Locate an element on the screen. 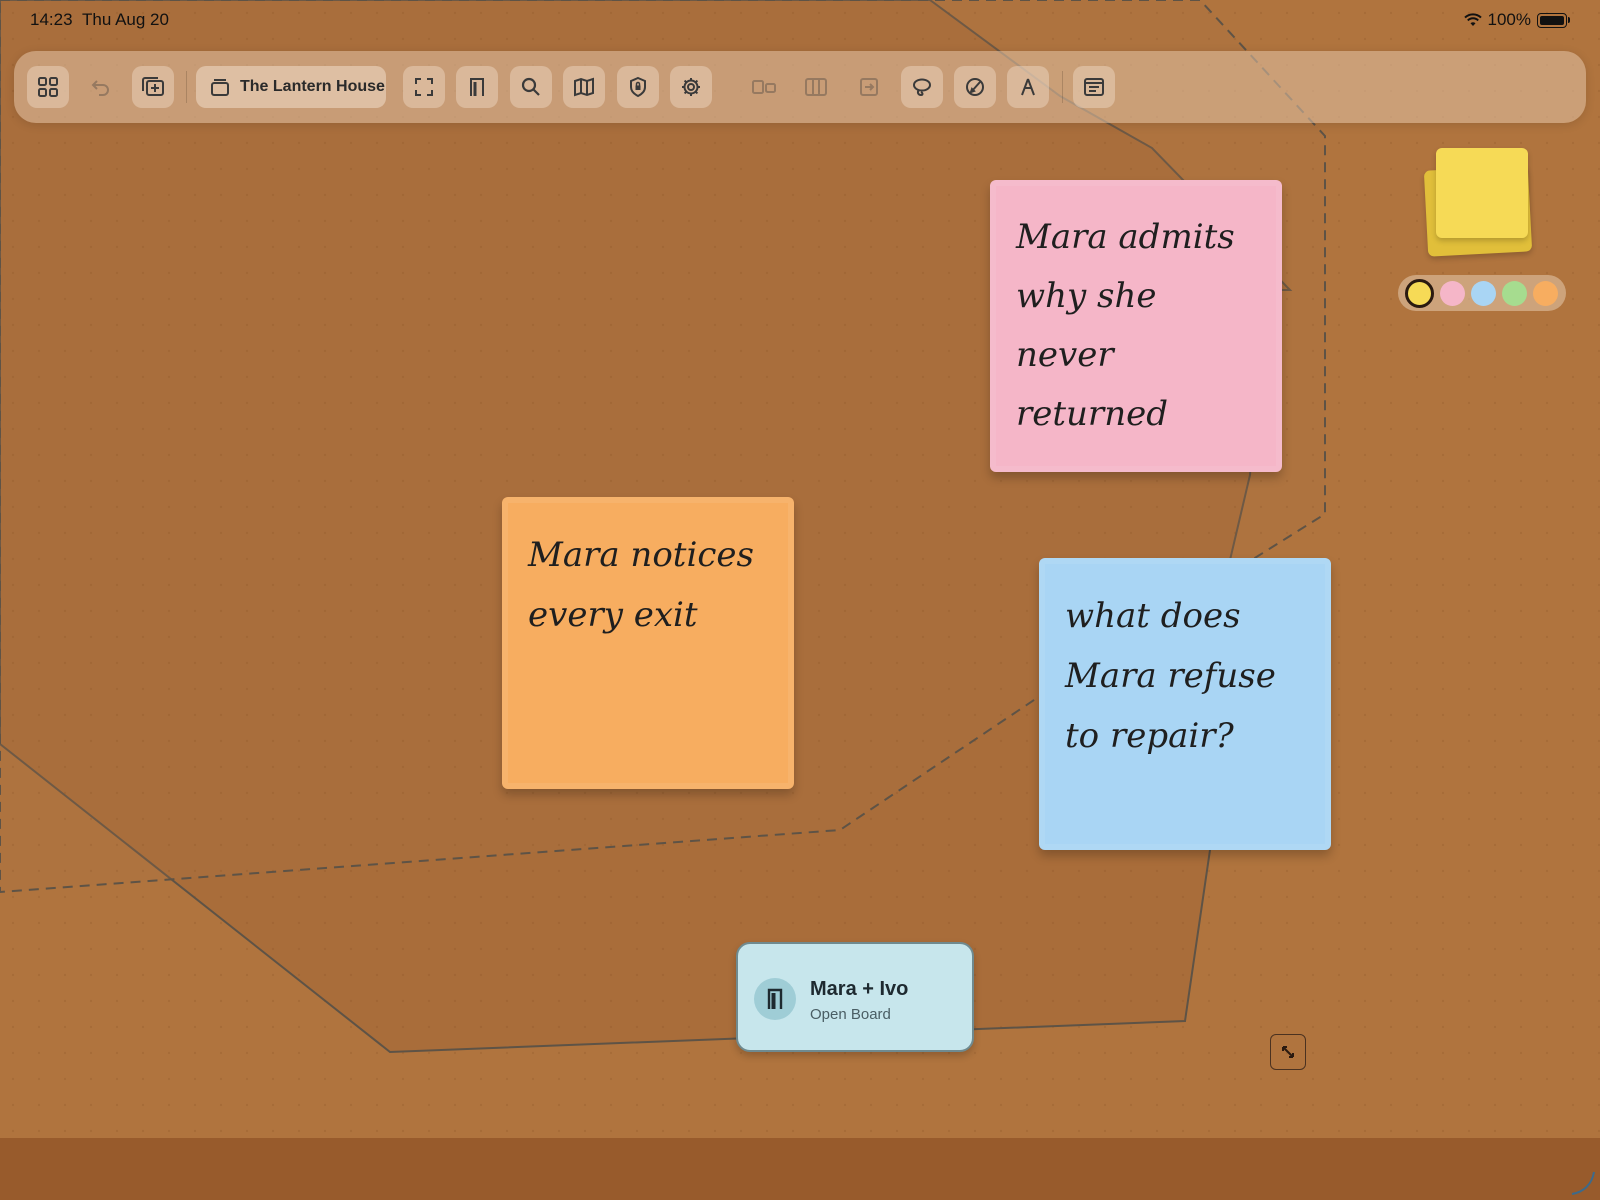 The width and height of the screenshot is (1600, 1200). split-layout-button is located at coordinates (764, 87).